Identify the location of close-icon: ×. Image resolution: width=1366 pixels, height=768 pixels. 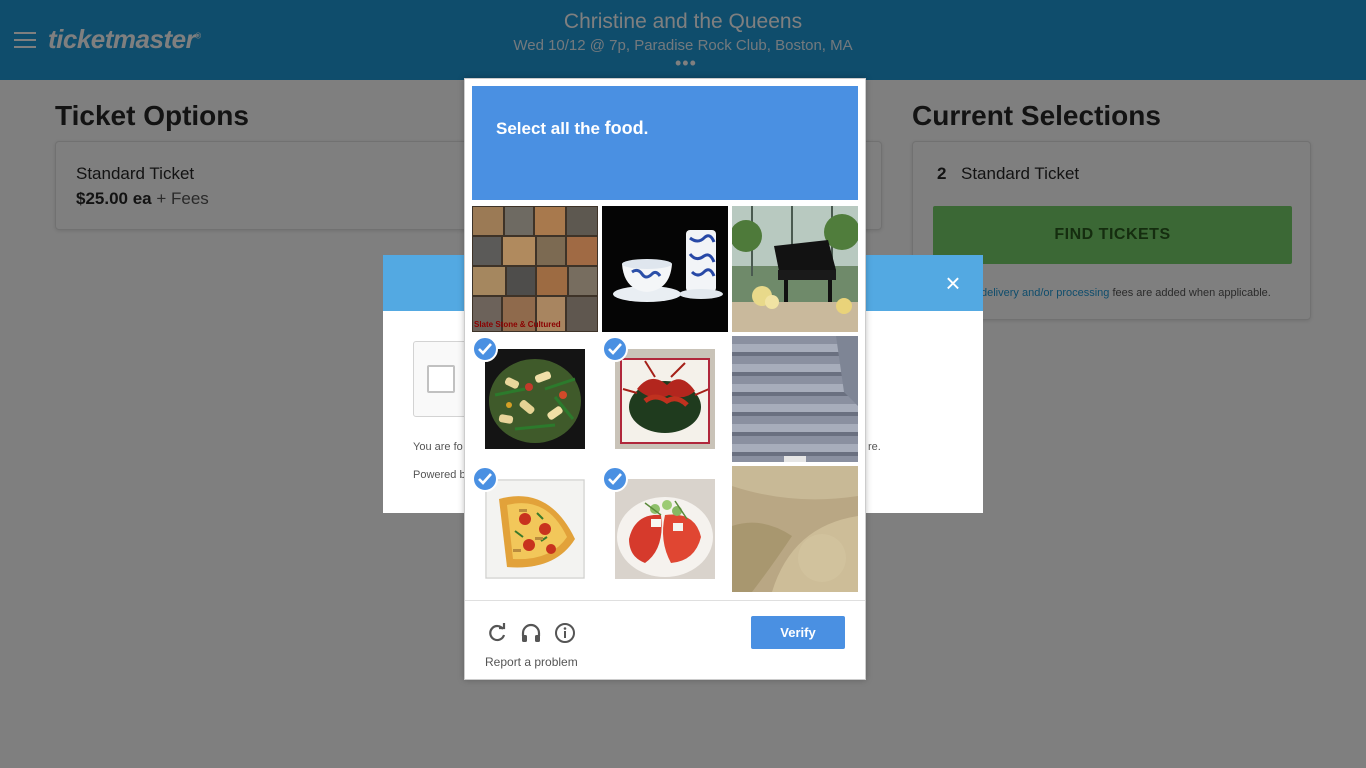
(953, 283).